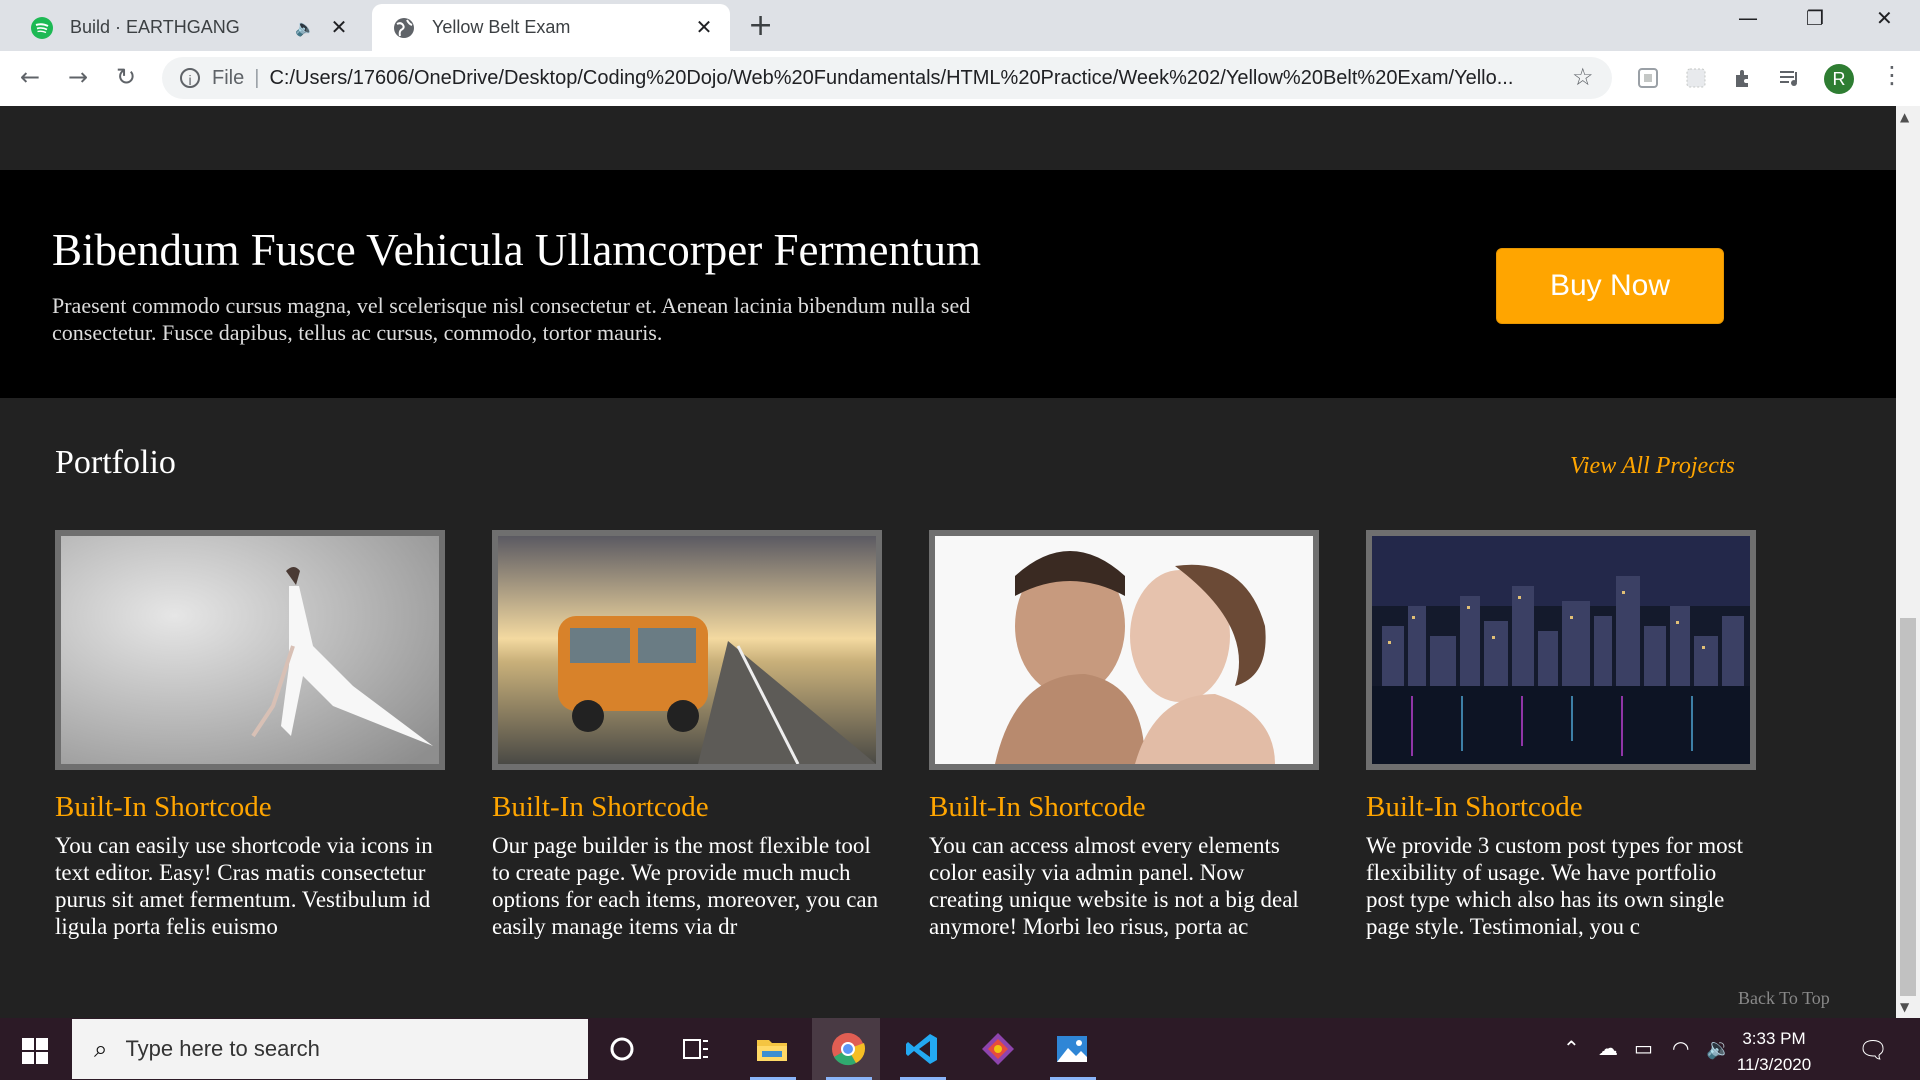  Describe the element at coordinates (501, 27) in the screenshot. I see `tab-title: Yellow Belt Exam` at that location.